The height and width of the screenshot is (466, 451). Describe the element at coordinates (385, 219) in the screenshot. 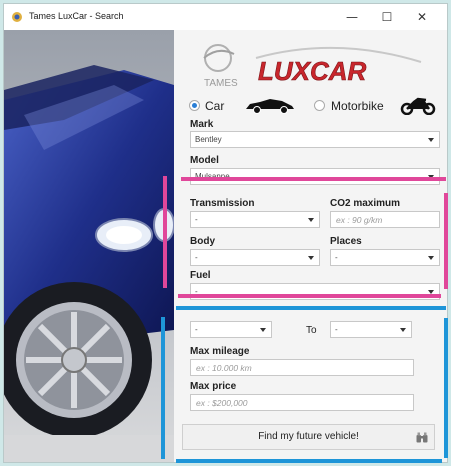

I see `co2-input: ex : 90 g/km` at that location.